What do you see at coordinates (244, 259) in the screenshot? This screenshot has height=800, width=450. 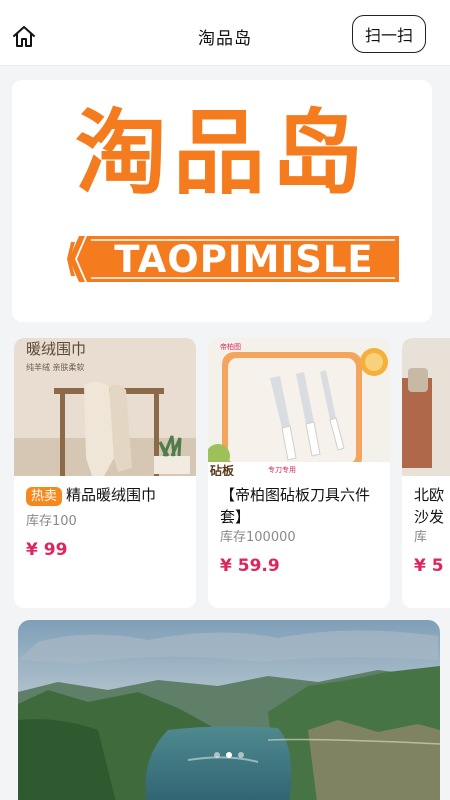 I see `logo-english-text: TAOPIMISLE` at bounding box center [244, 259].